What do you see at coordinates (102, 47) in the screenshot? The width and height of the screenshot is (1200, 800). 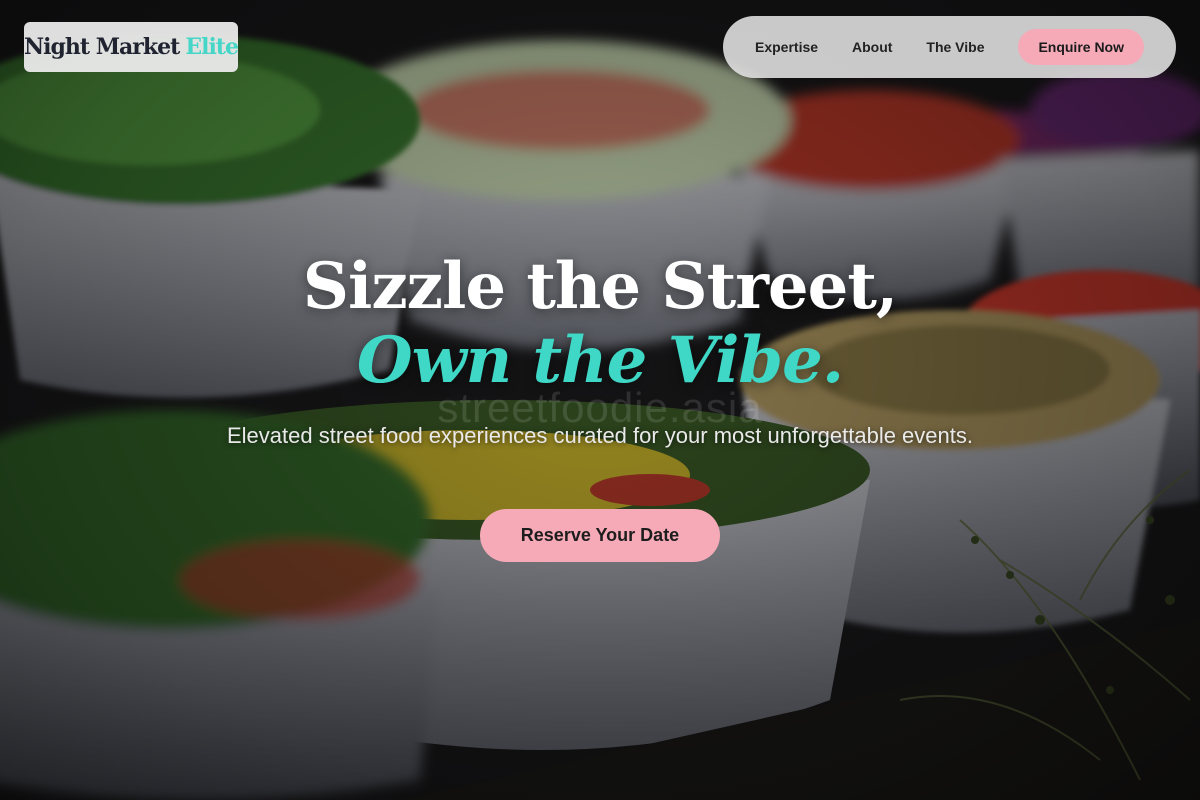 I see `logo-text: Night Market` at bounding box center [102, 47].